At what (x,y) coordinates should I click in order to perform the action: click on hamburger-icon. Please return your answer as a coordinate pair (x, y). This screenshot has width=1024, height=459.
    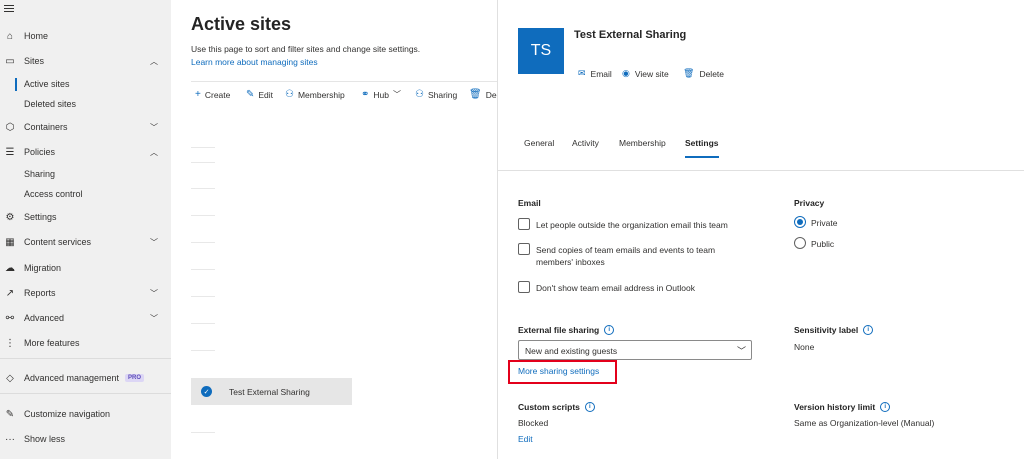
    Looking at the image, I should click on (9, 9).